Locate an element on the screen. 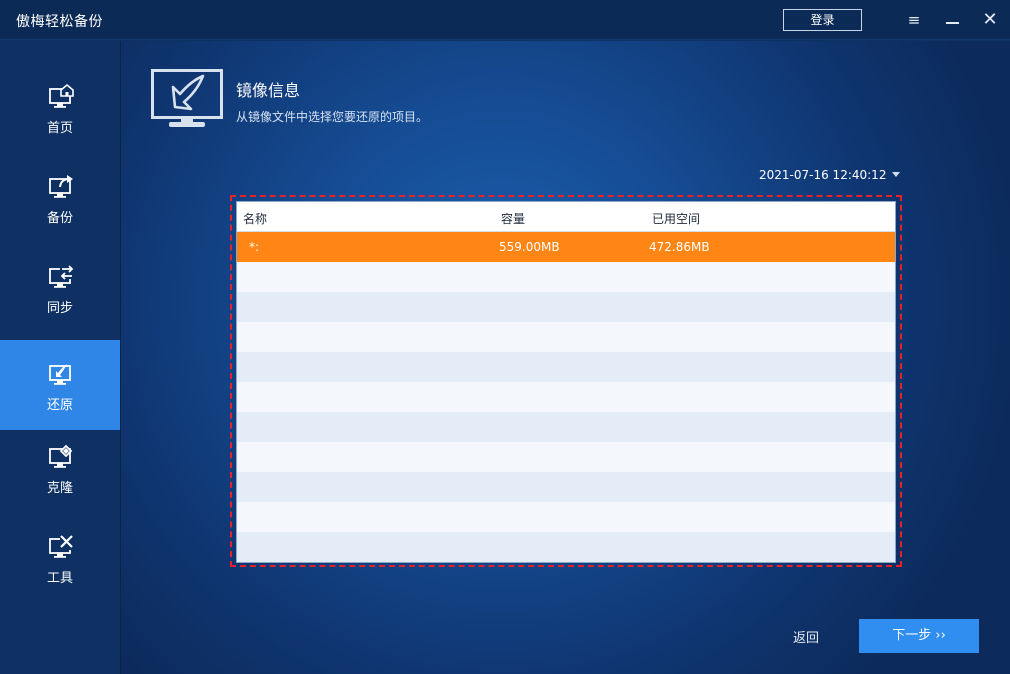  menu-icon: ≡ is located at coordinates (914, 20).